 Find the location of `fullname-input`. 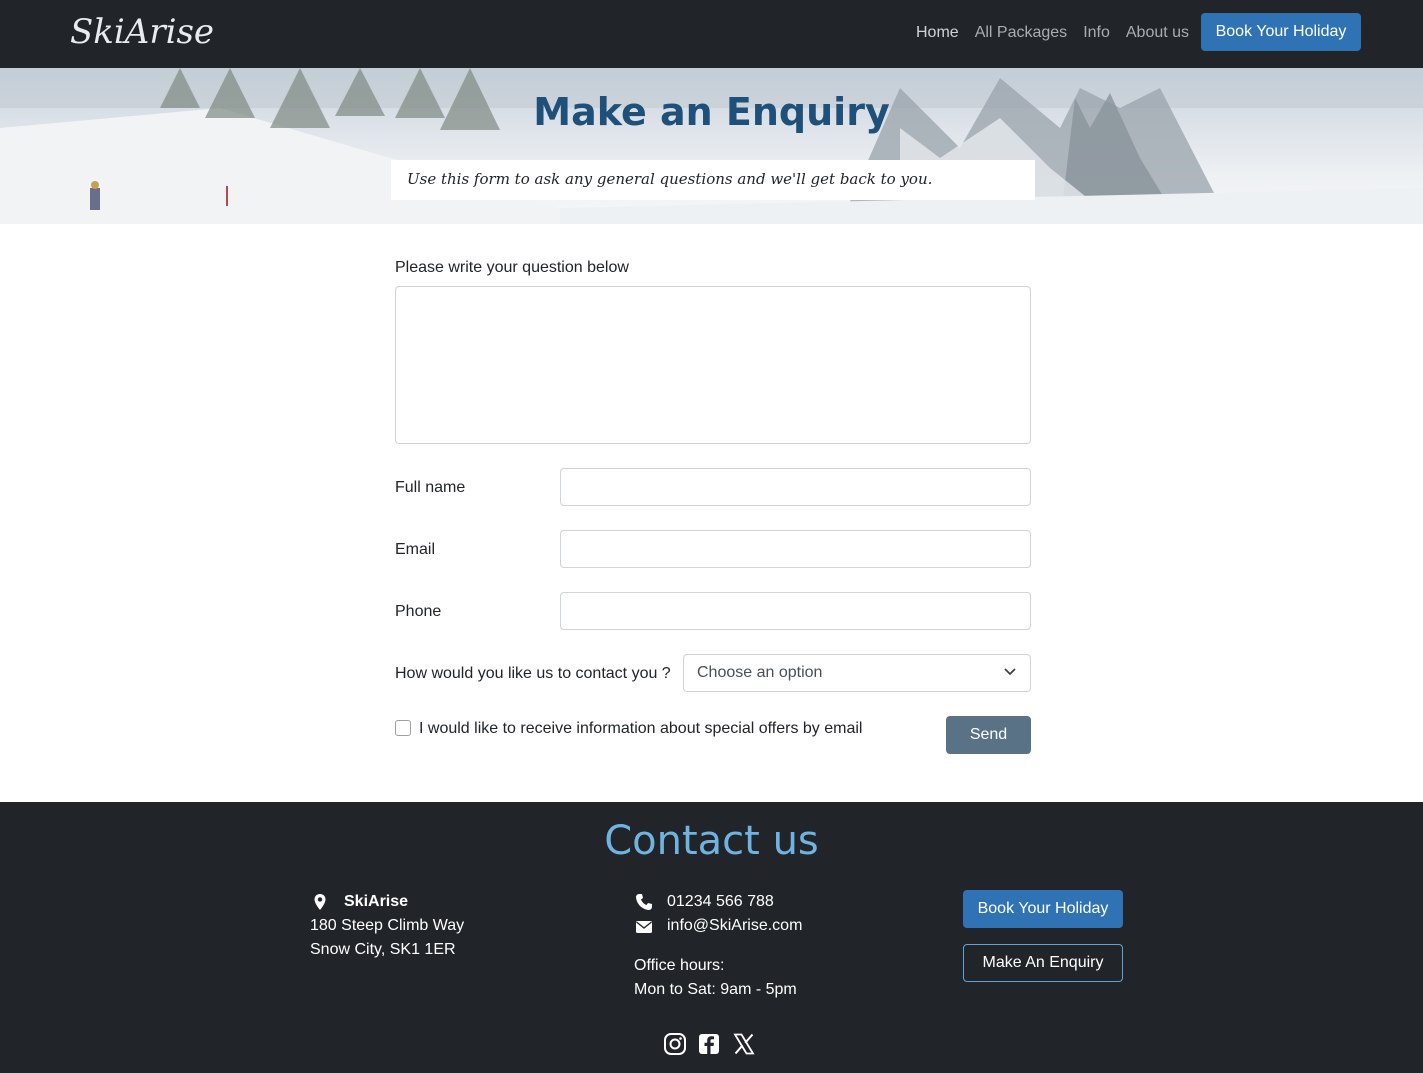

fullname-input is located at coordinates (795, 487).